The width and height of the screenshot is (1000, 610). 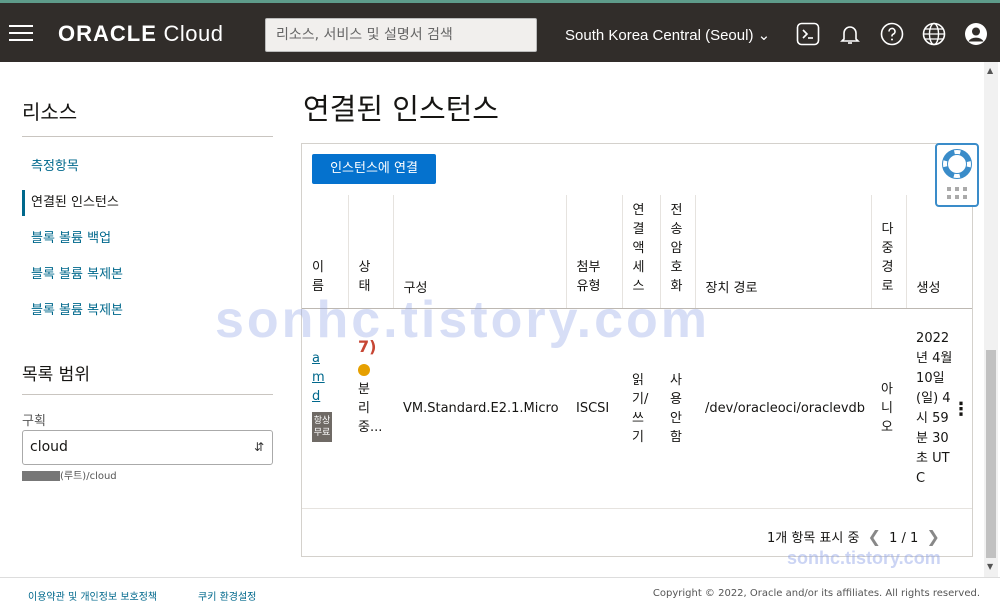 What do you see at coordinates (480, 252) in the screenshot?
I see `column-header-shape: 구성` at bounding box center [480, 252].